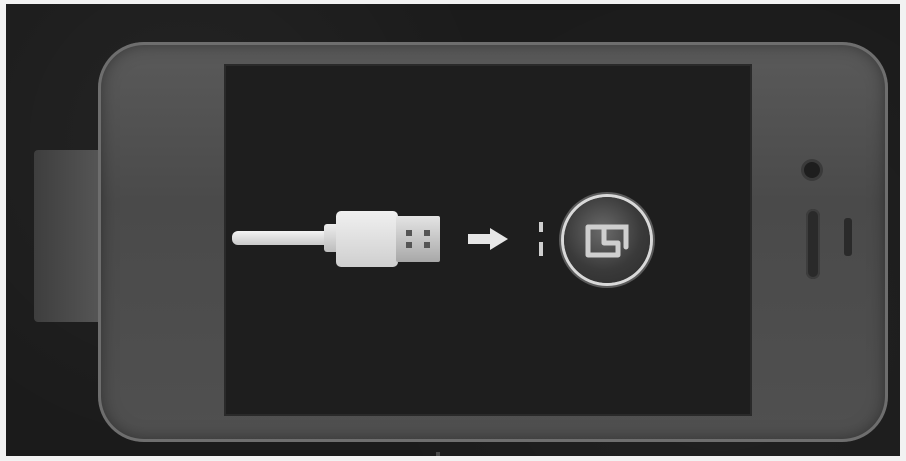 Image resolution: width=906 pixels, height=461 pixels. I want to click on earpiece-speaker, so click(813, 244).